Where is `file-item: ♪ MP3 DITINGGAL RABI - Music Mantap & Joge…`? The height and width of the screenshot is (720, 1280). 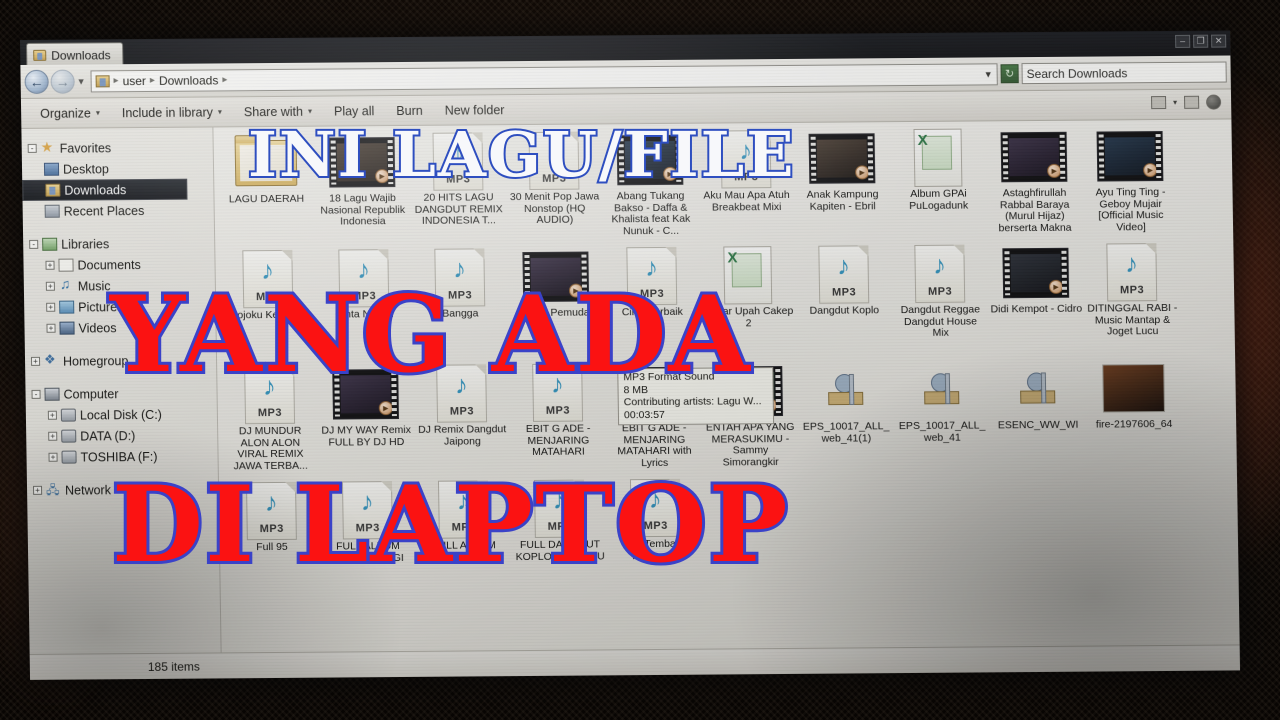
file-item: ♪ MP3 DITINGGAL RABI - Music Mantap & Joge… is located at coordinates (1132, 298).